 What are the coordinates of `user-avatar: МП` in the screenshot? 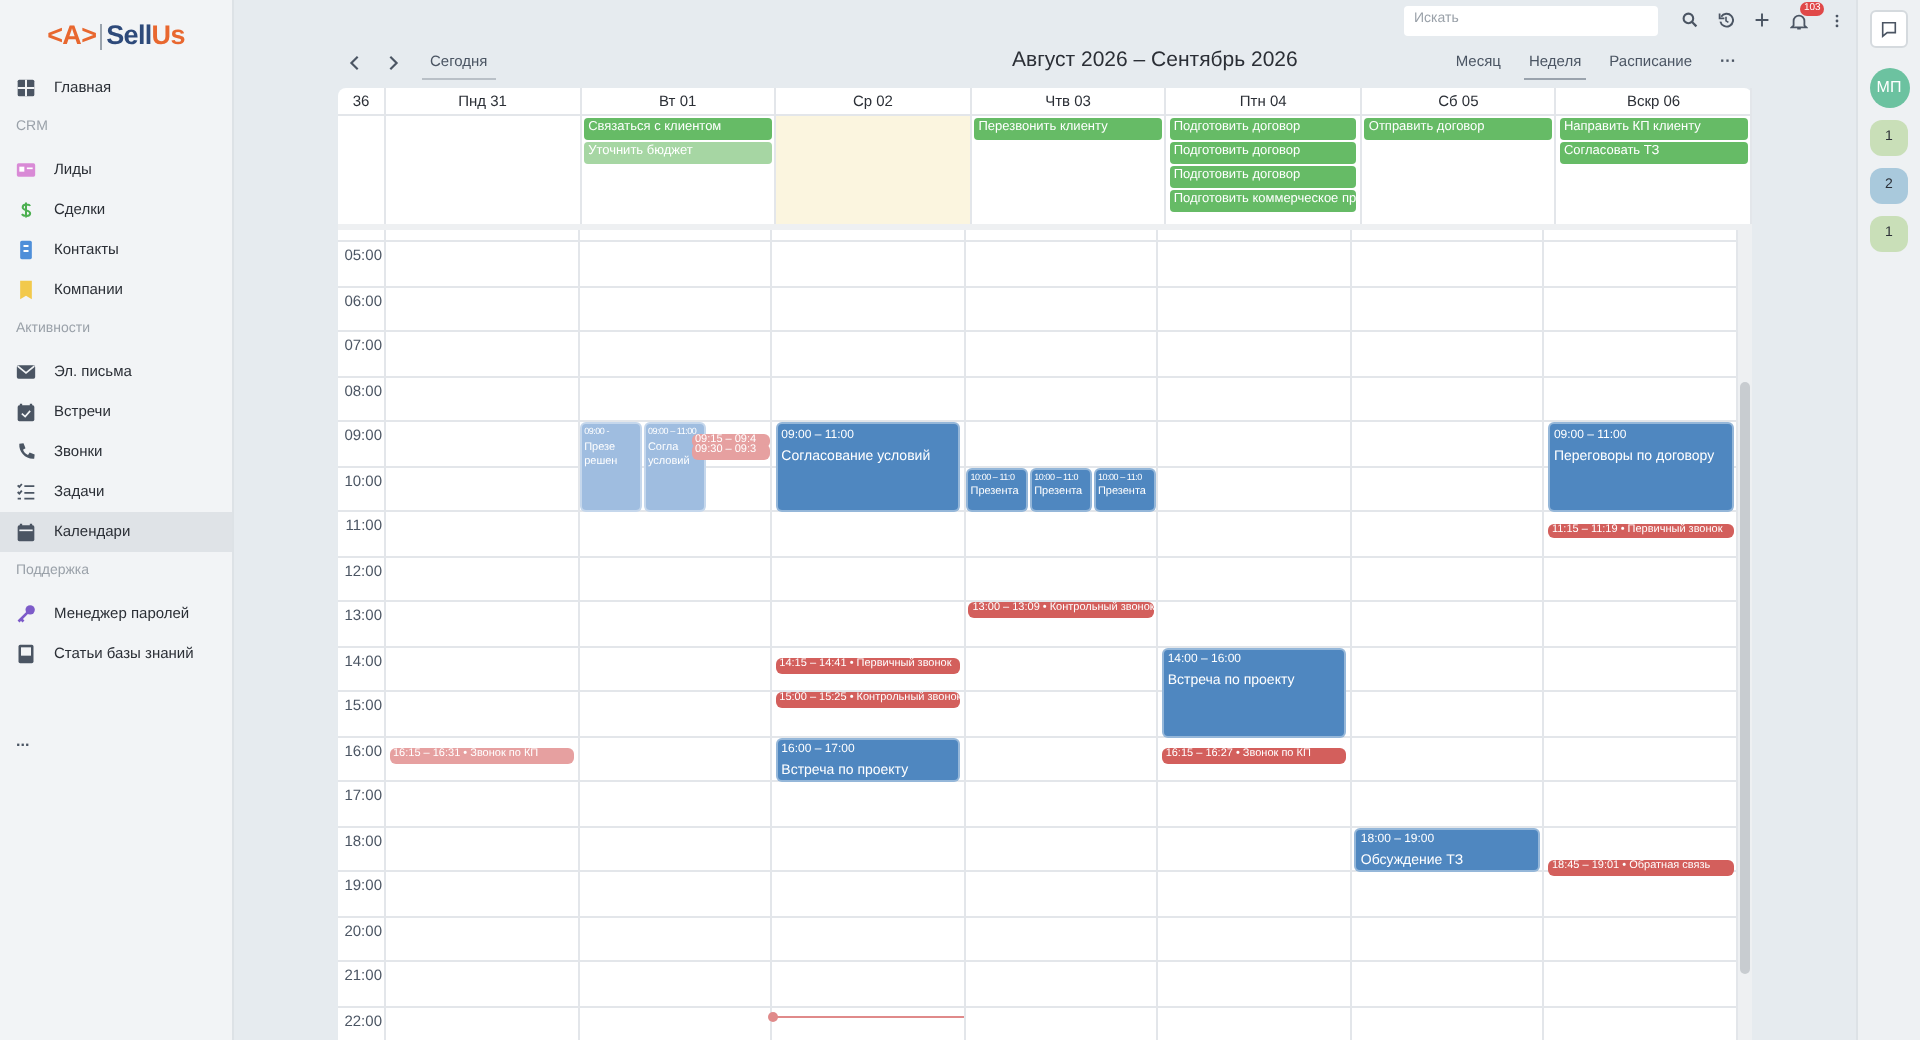 It's located at (1889, 88).